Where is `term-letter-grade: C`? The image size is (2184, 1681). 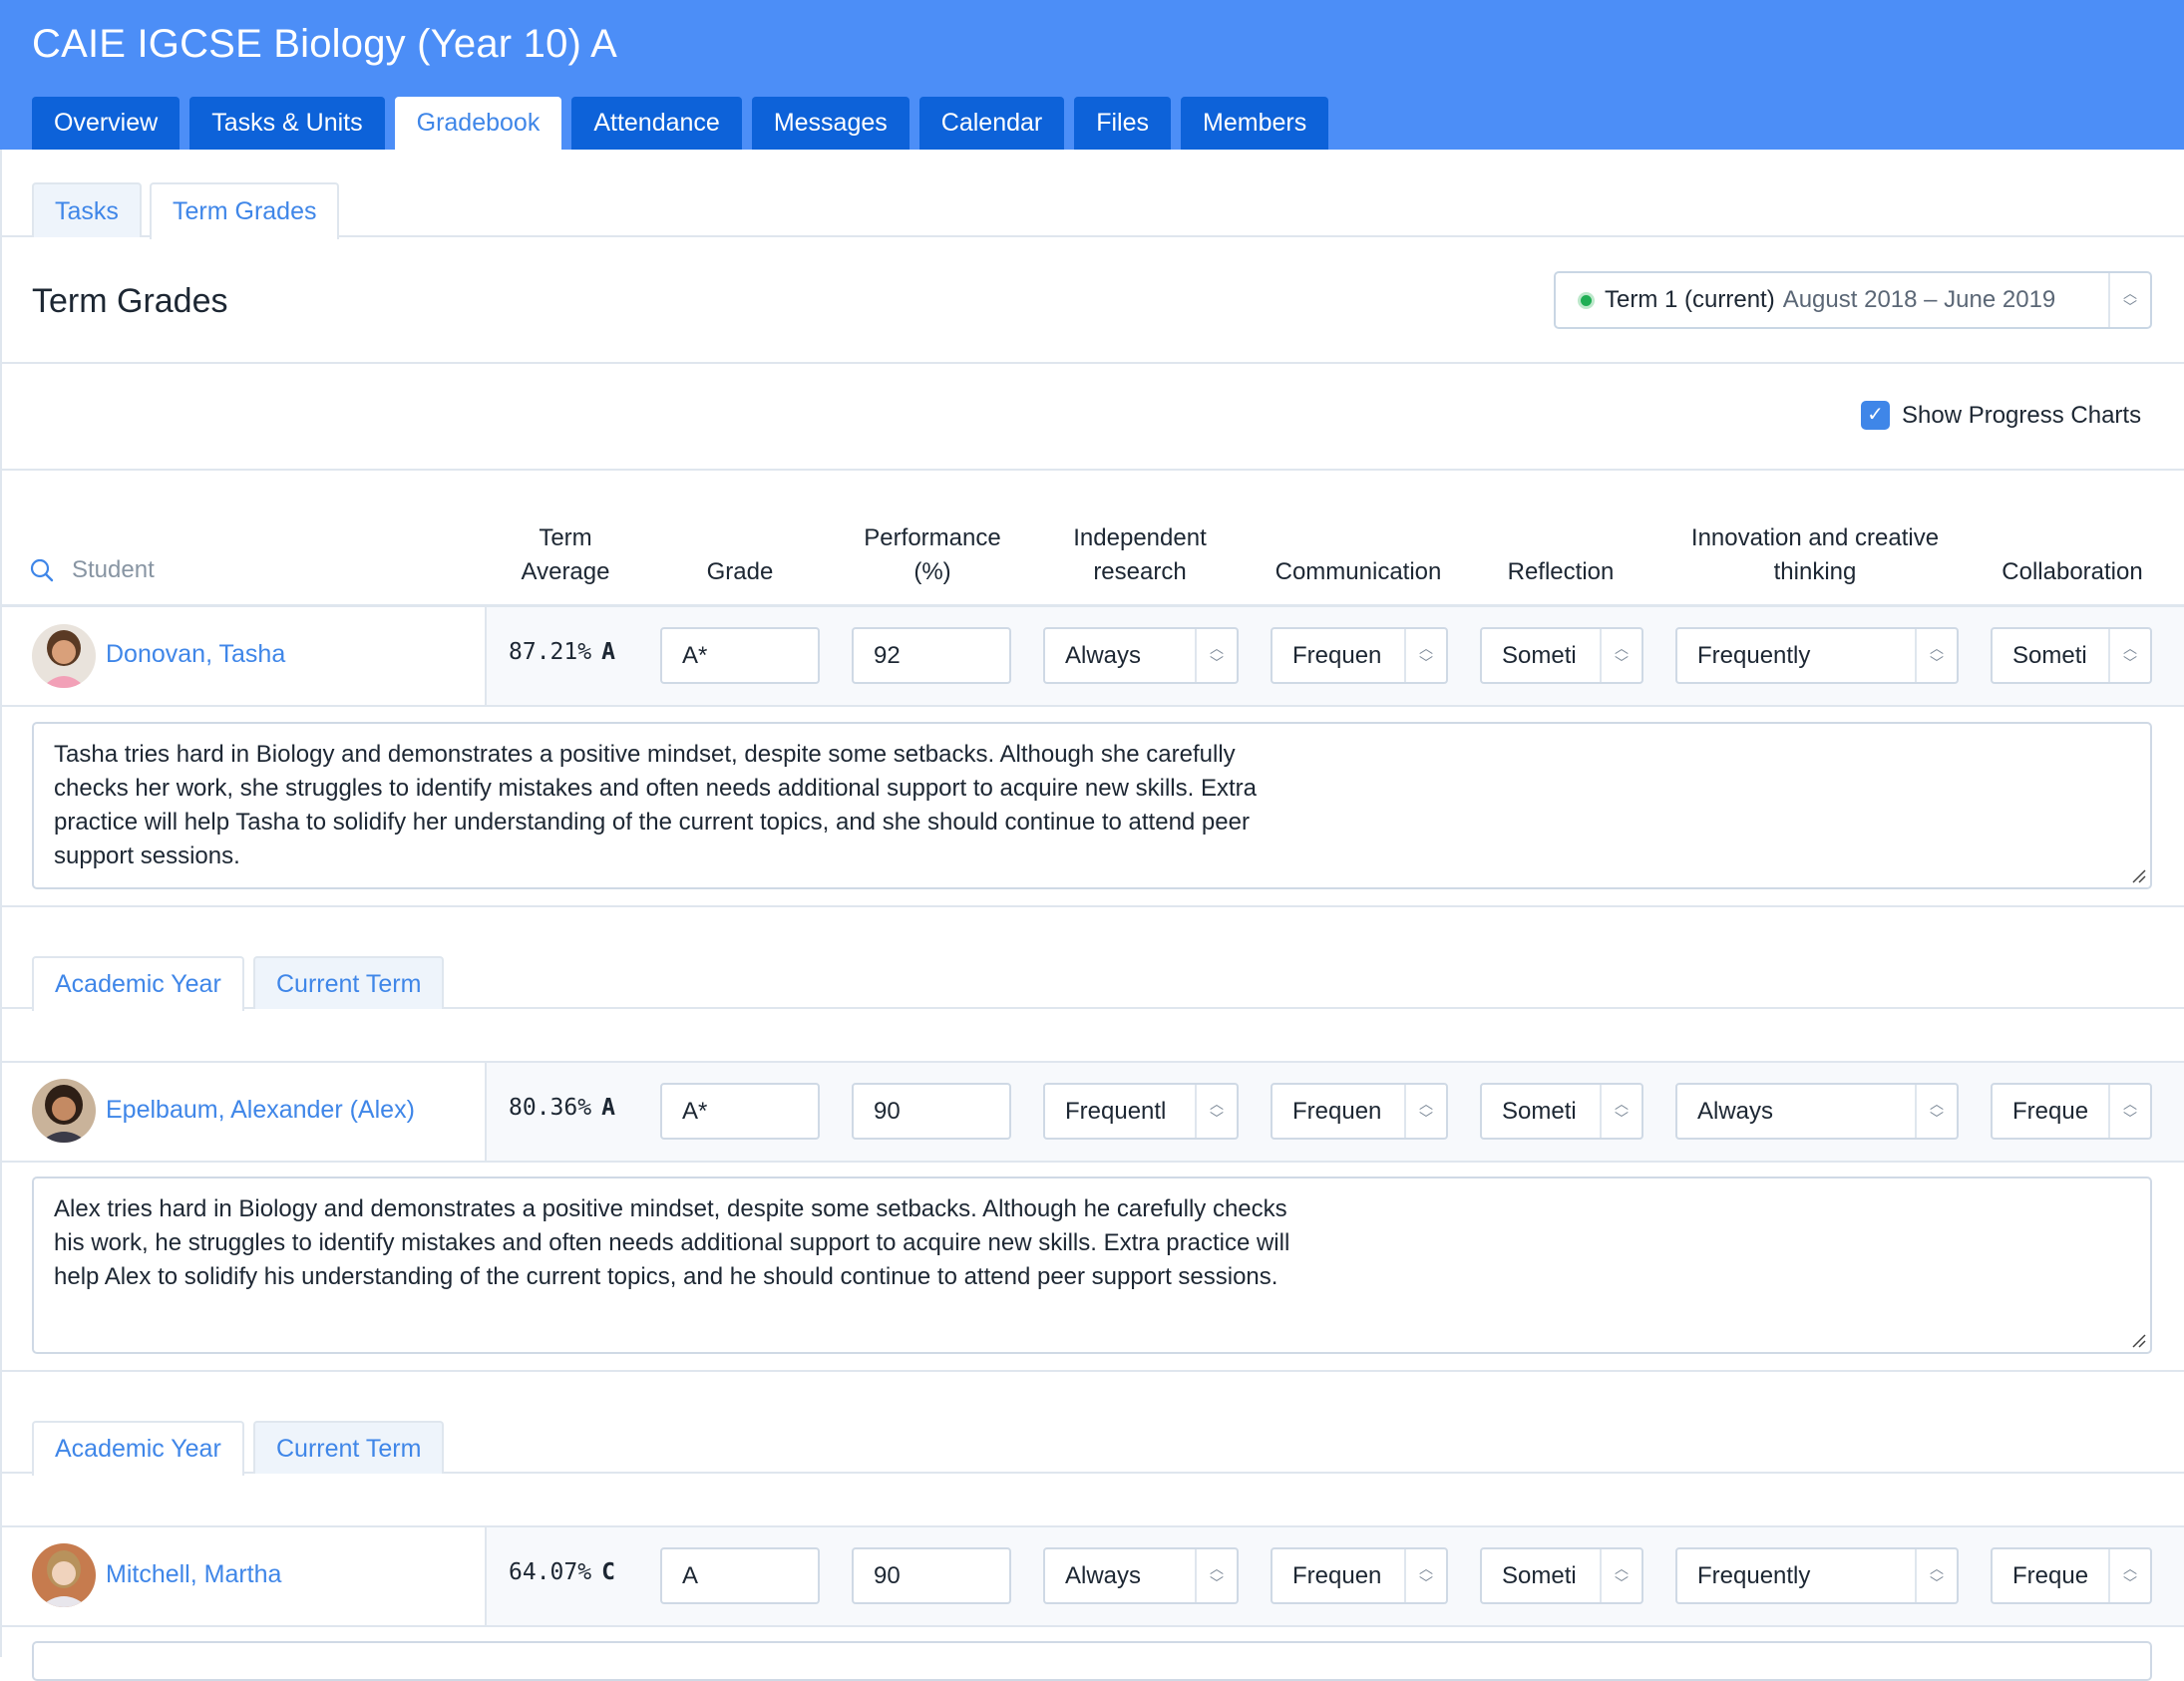 term-letter-grade: C is located at coordinates (608, 1572).